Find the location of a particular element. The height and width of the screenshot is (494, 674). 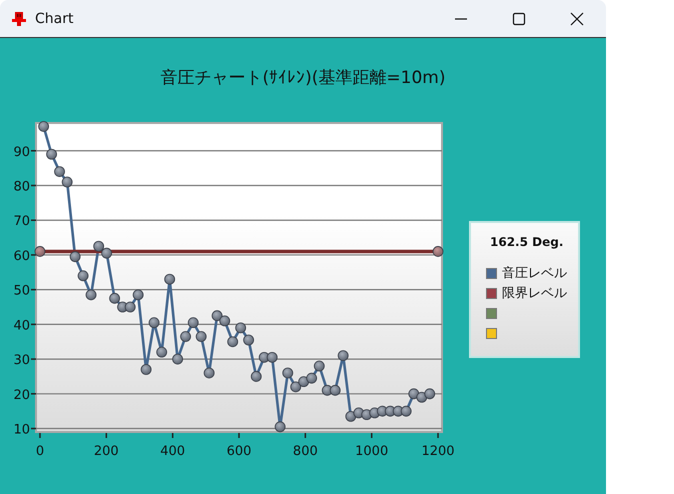

x-axis-label: 400 is located at coordinates (173, 451).